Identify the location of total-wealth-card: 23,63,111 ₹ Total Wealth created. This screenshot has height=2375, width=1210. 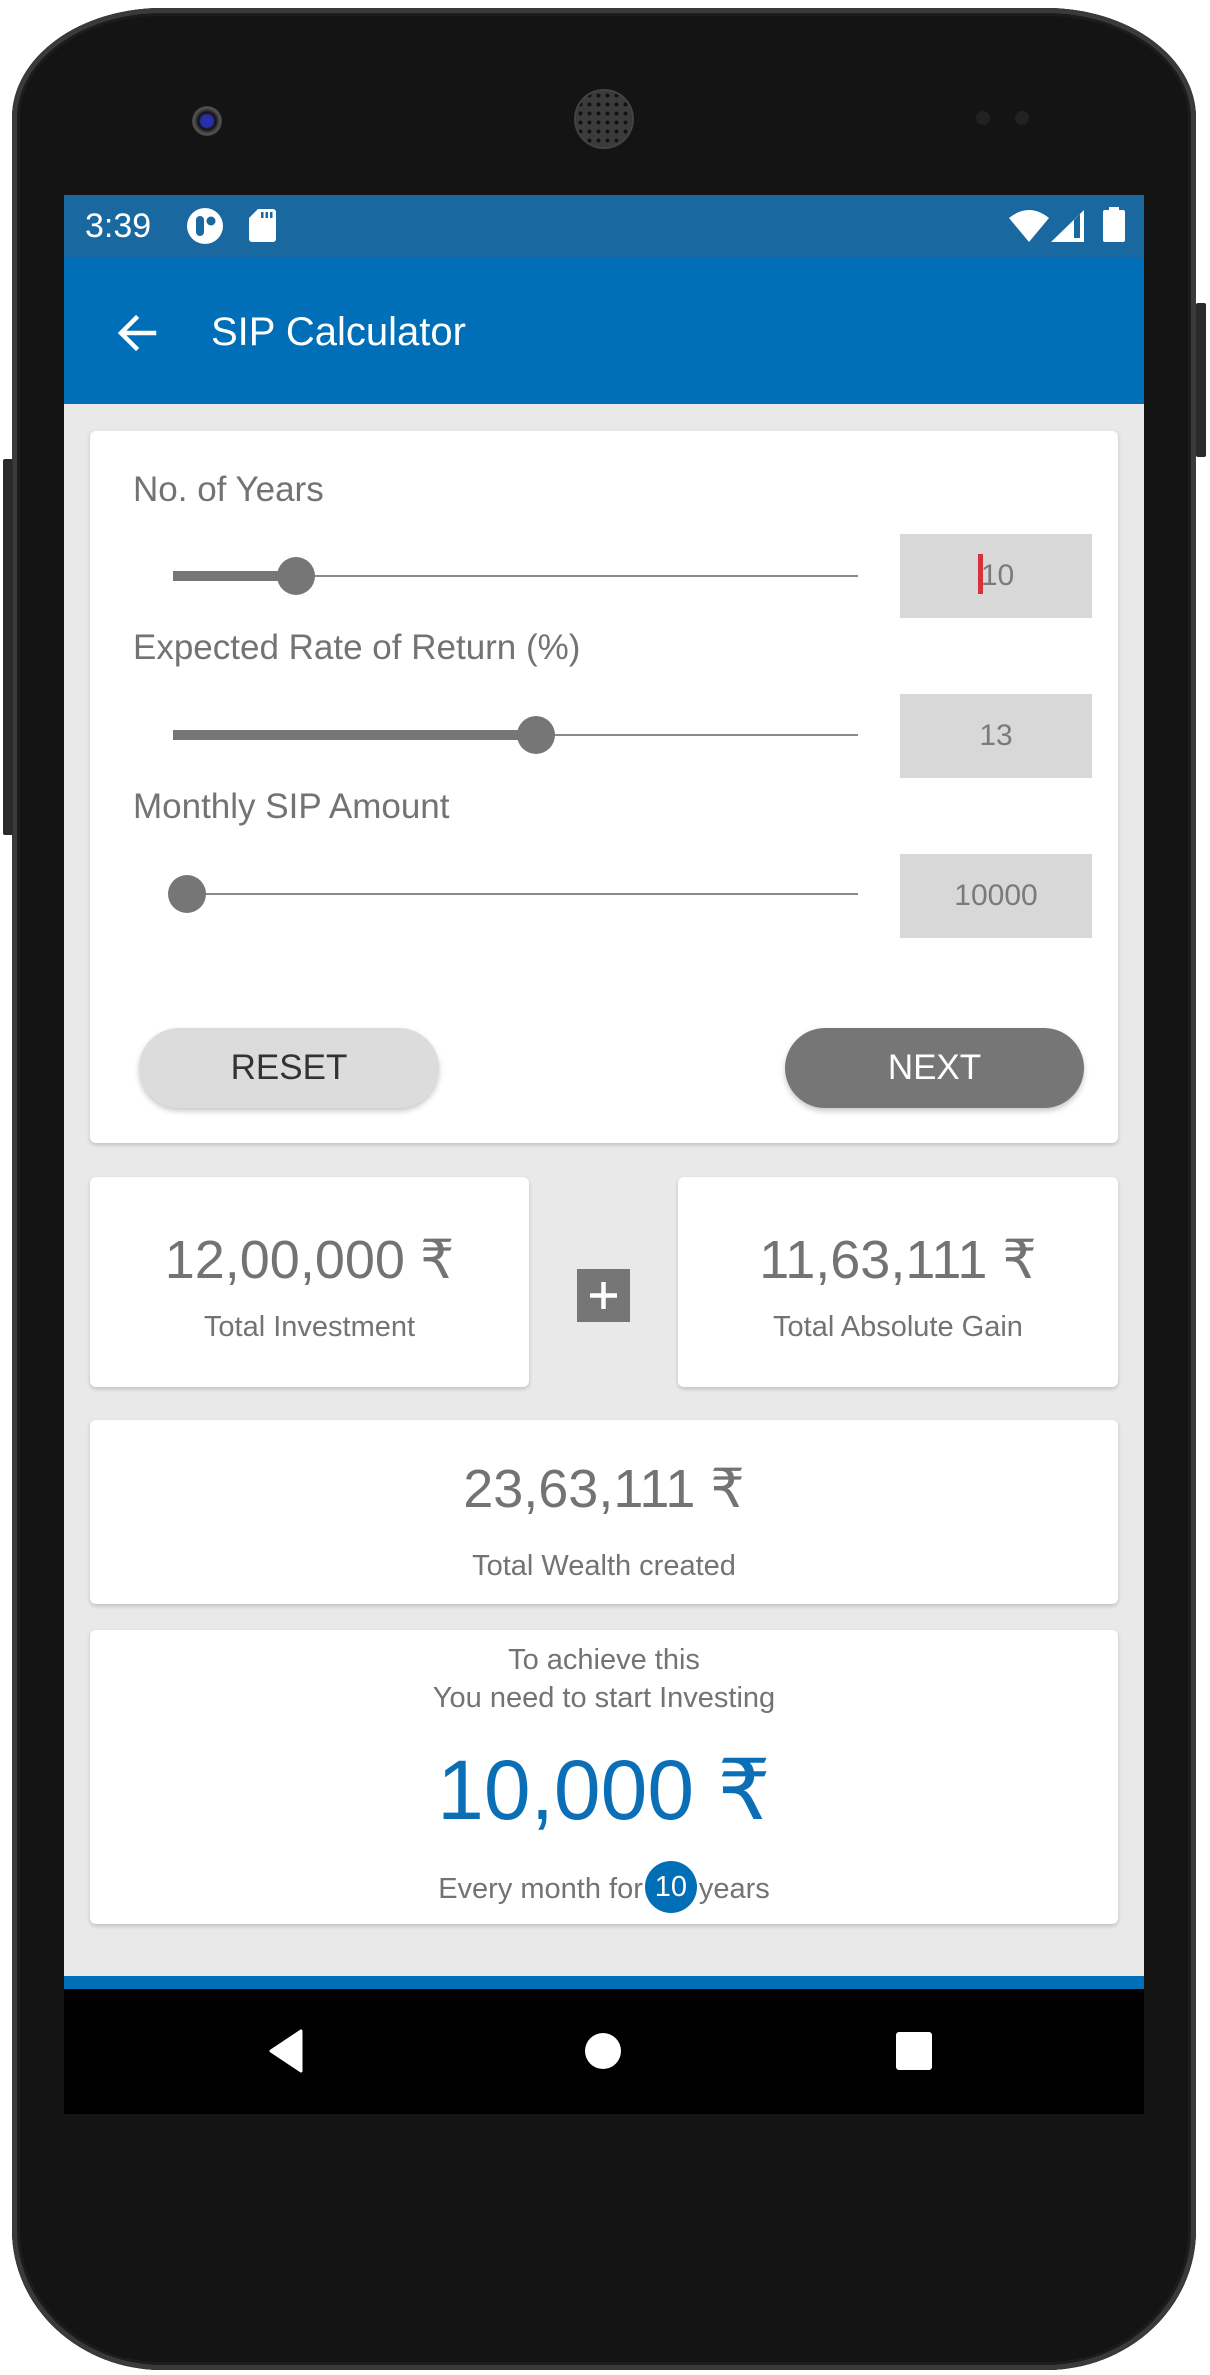
(604, 1512).